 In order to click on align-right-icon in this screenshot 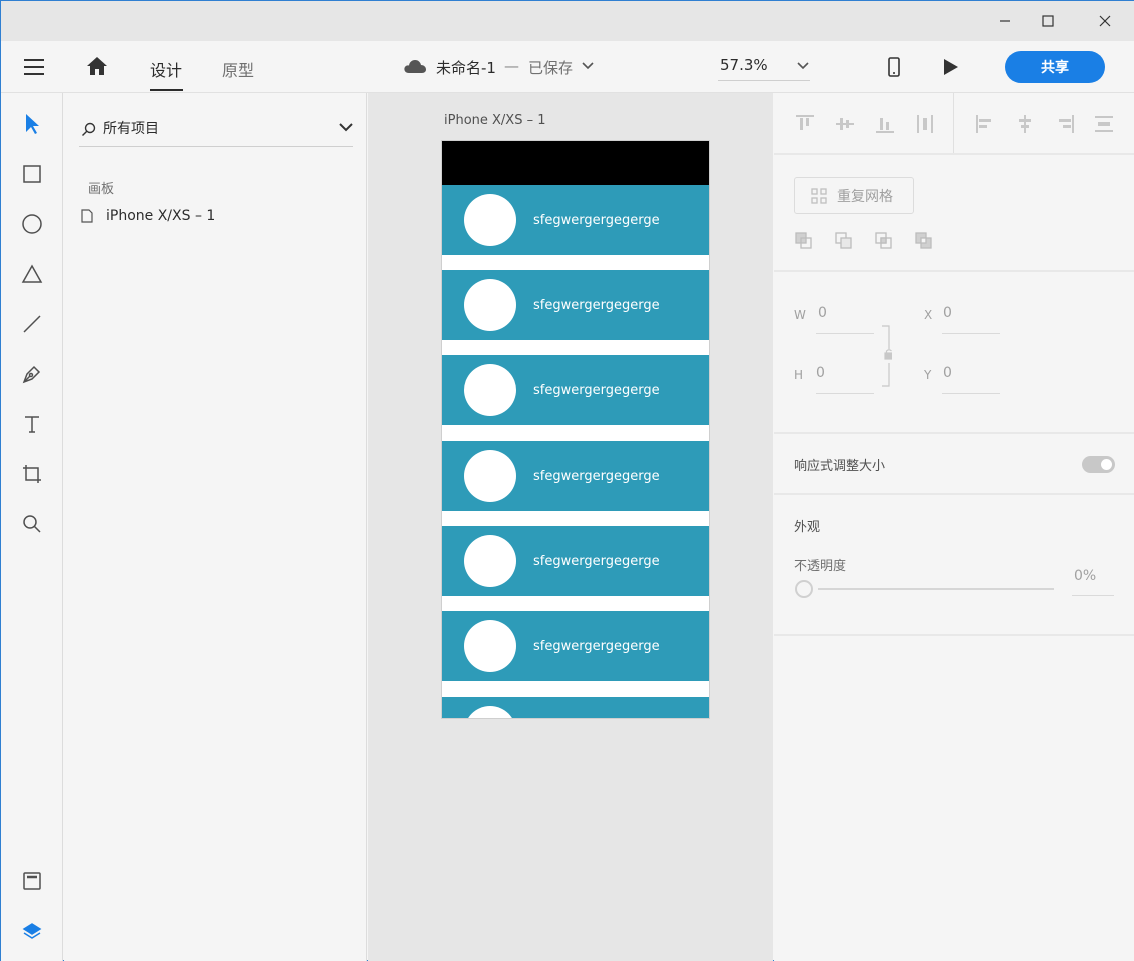, I will do `click(1065, 124)`.